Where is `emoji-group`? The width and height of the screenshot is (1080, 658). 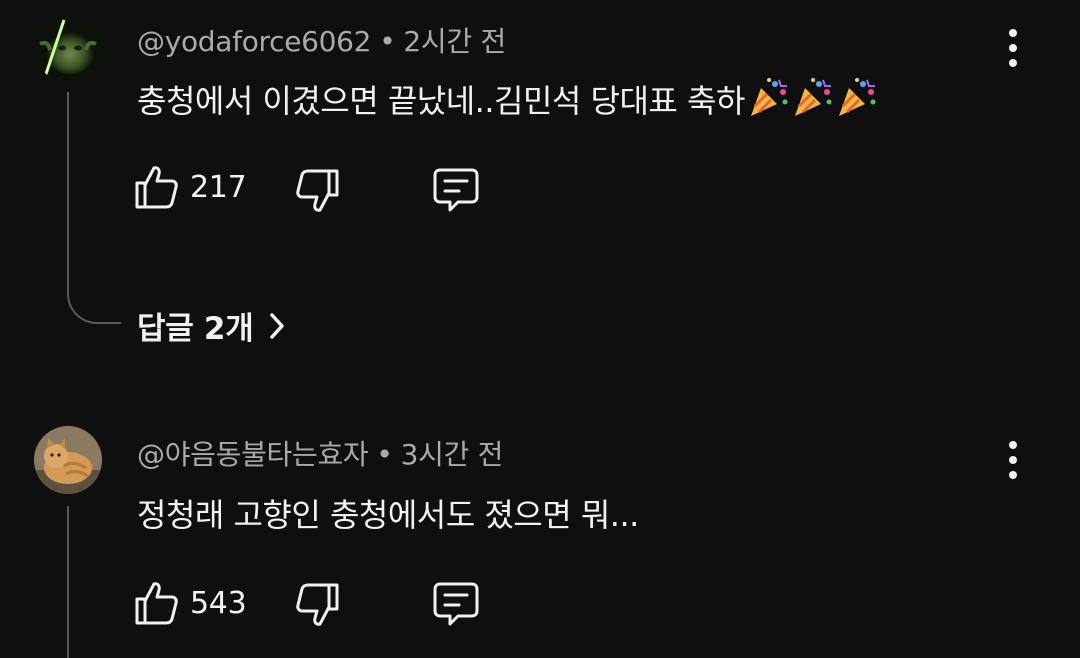
emoji-group is located at coordinates (813, 97).